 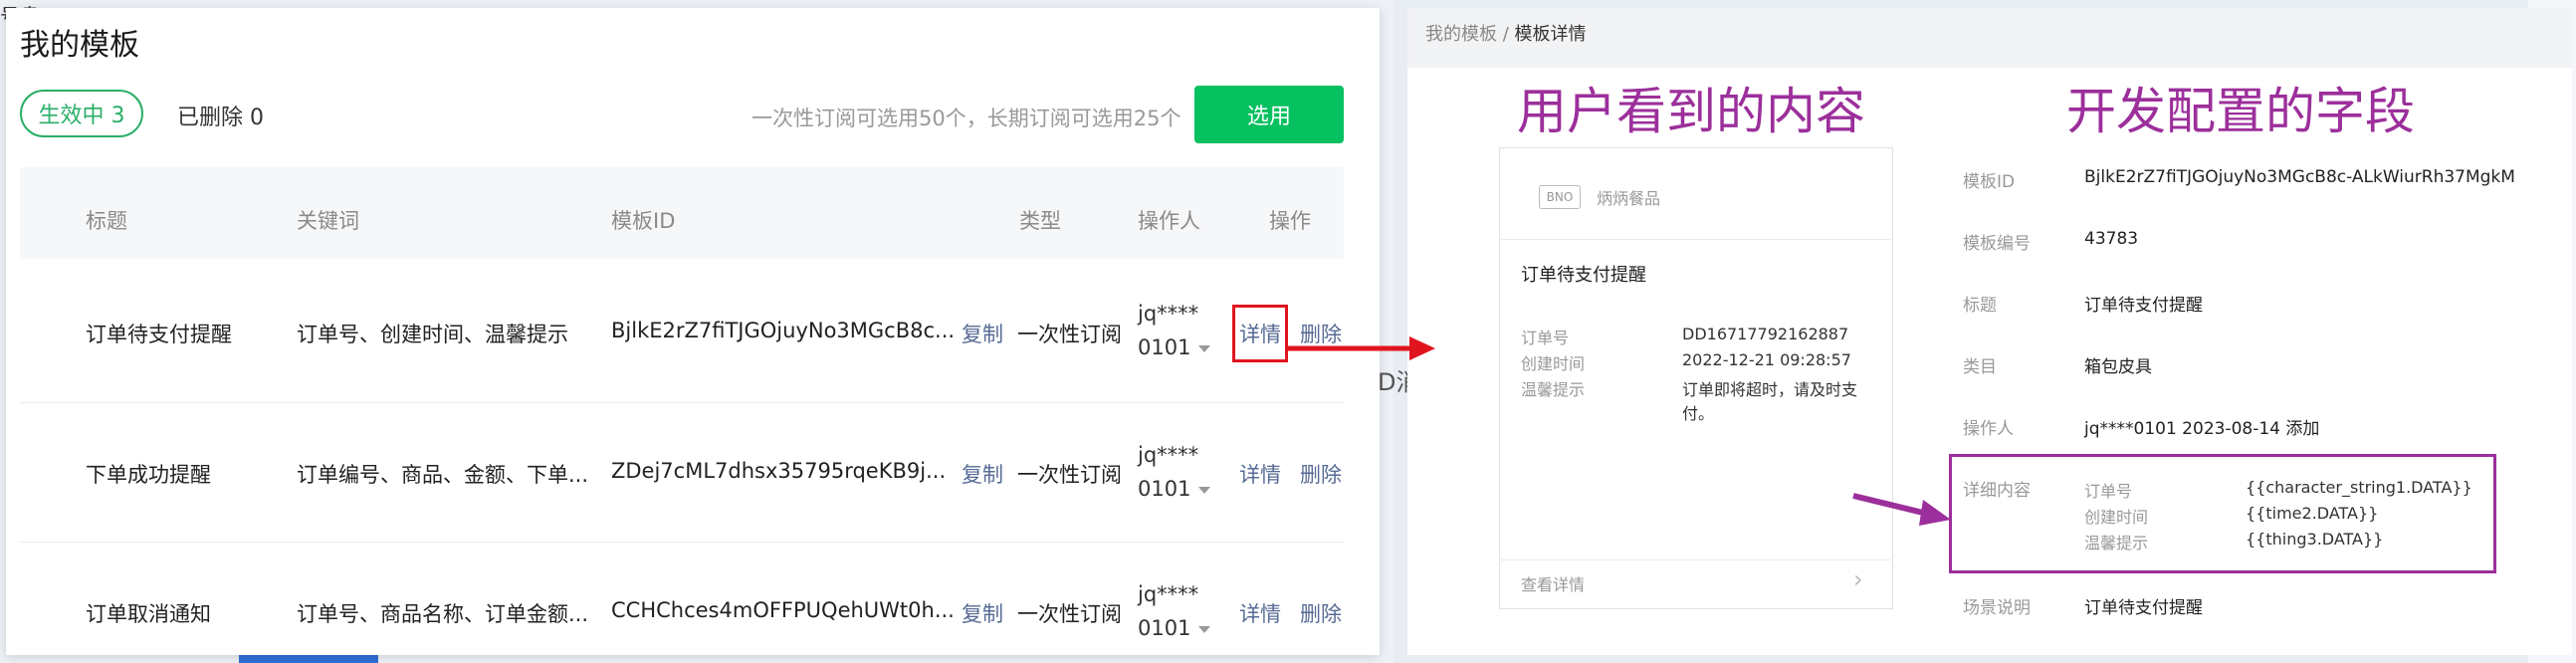 What do you see at coordinates (1766, 359) in the screenshot?
I see `card-field-value: 2022-12-21 09:28:57` at bounding box center [1766, 359].